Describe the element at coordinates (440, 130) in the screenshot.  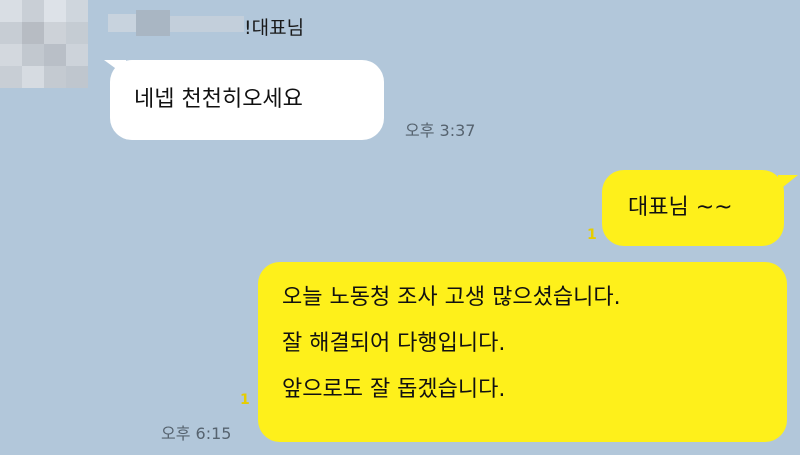
I see `incoming-message-time: 오후 3:37` at that location.